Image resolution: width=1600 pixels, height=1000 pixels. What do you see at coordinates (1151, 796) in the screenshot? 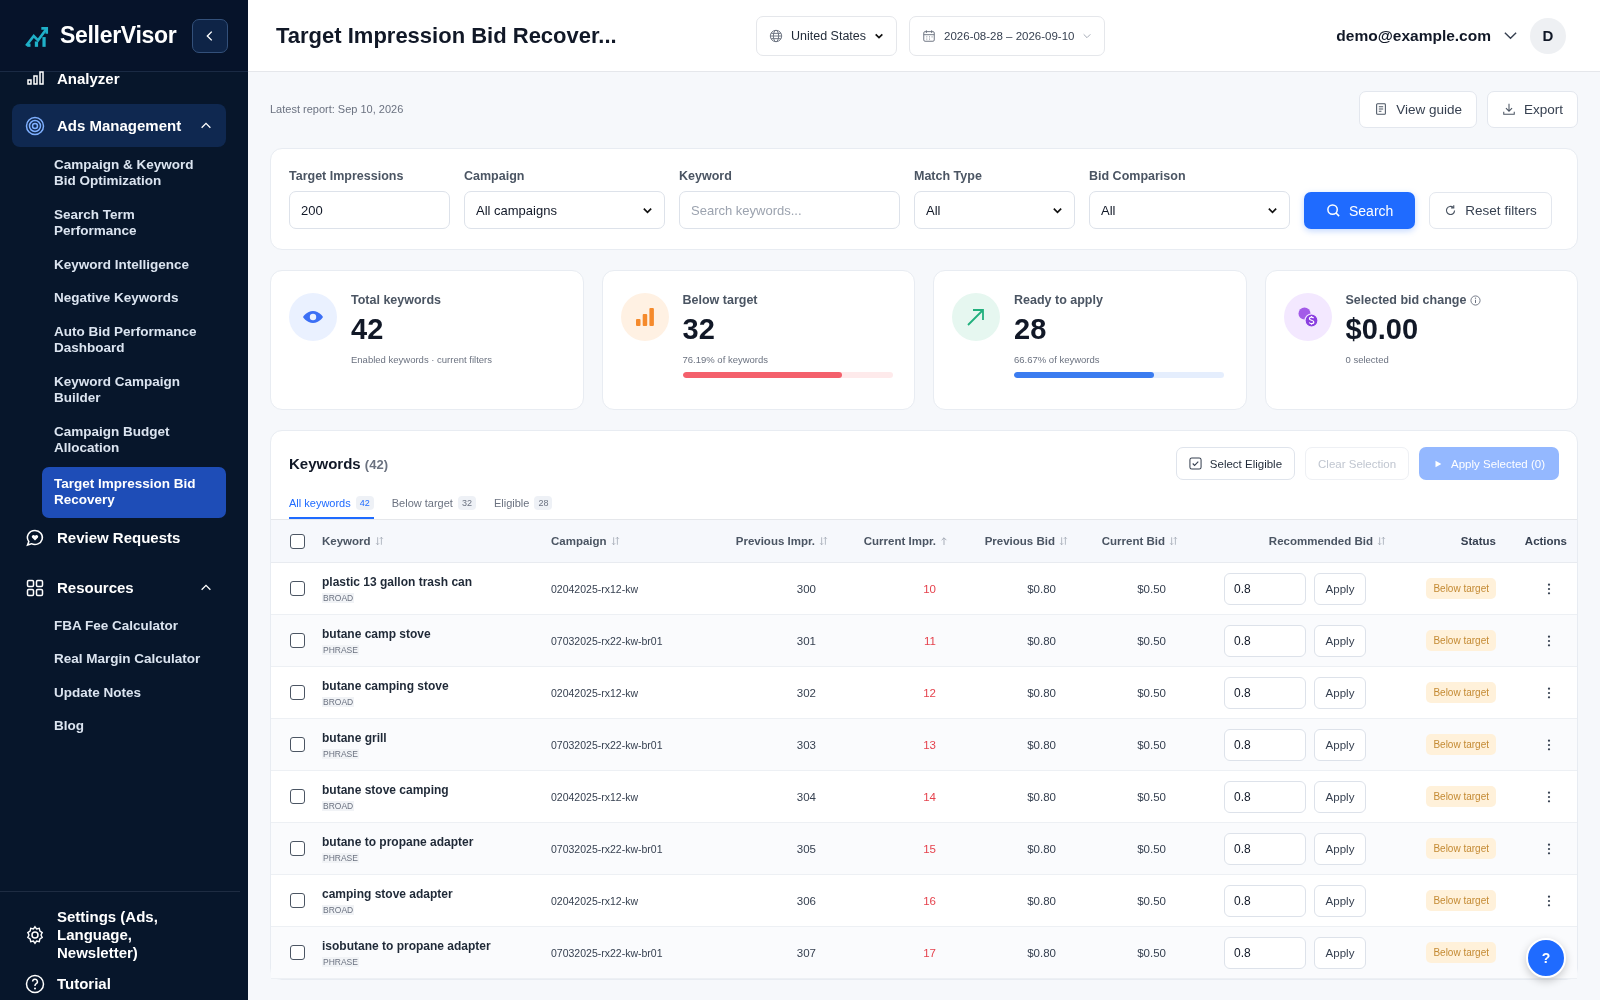
I see `current-bid-cell-text: $0.50` at bounding box center [1151, 796].